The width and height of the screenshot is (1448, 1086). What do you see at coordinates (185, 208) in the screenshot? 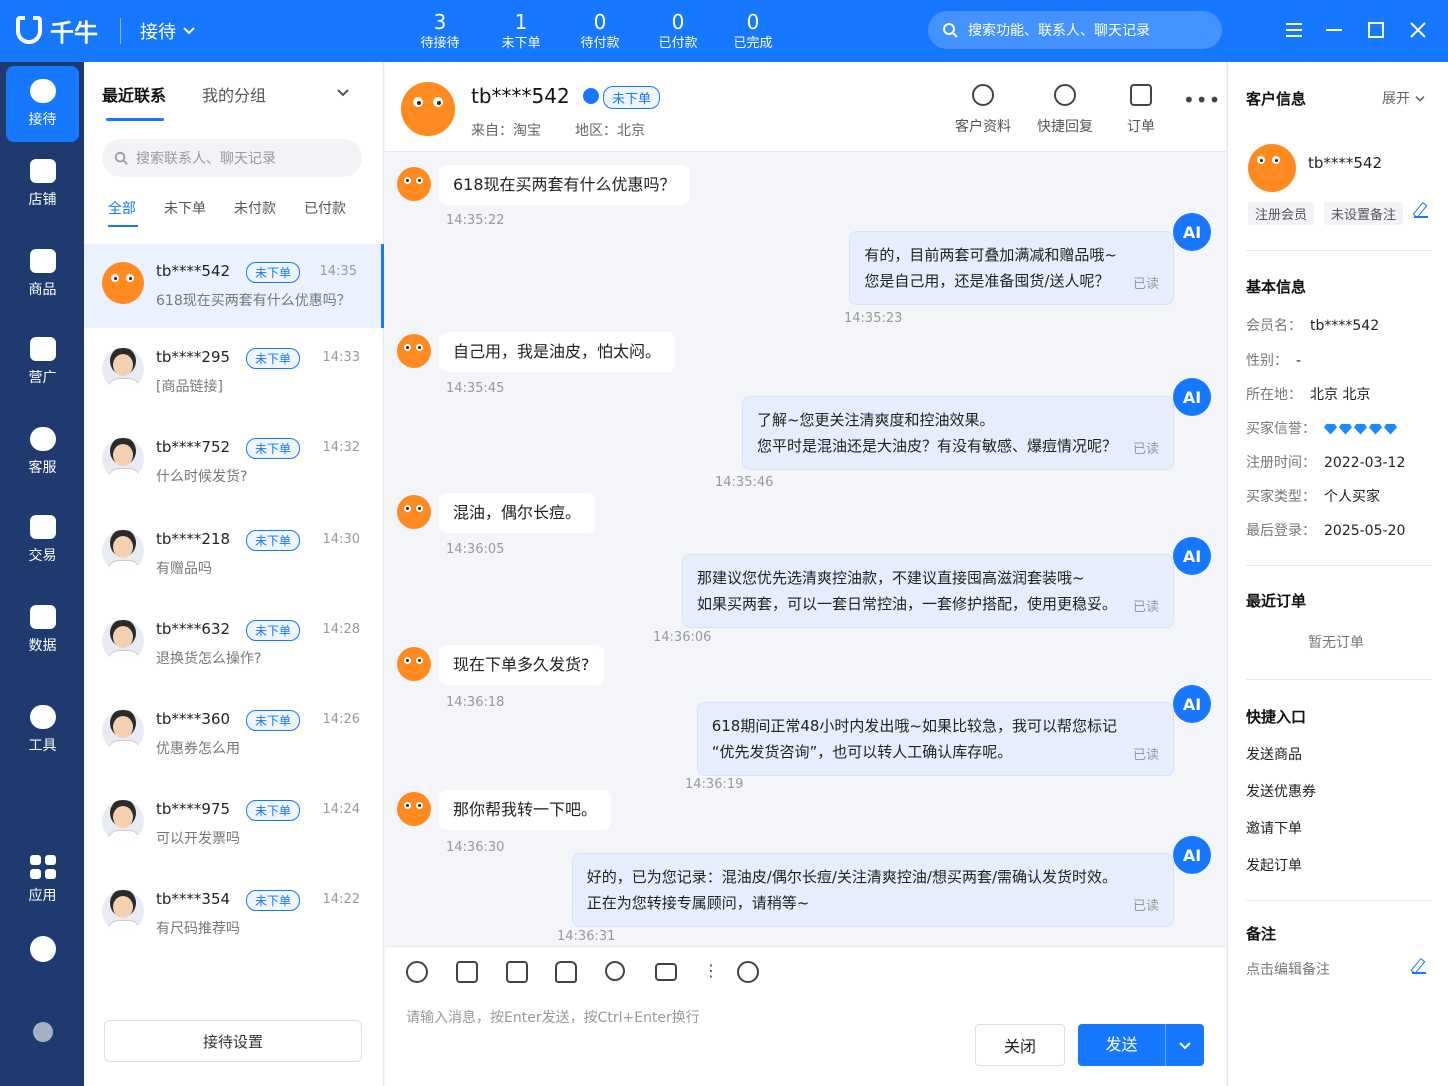
I see `filter-not-ordered: 未下单` at bounding box center [185, 208].